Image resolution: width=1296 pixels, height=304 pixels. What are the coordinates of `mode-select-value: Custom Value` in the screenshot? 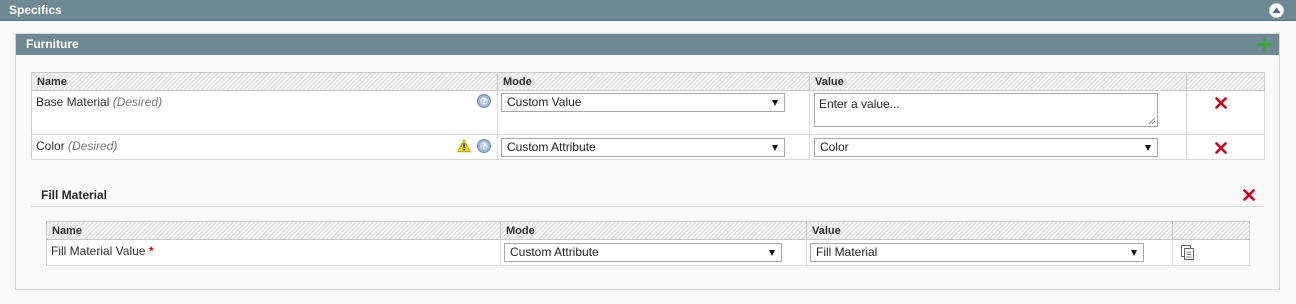 It's located at (544, 102).